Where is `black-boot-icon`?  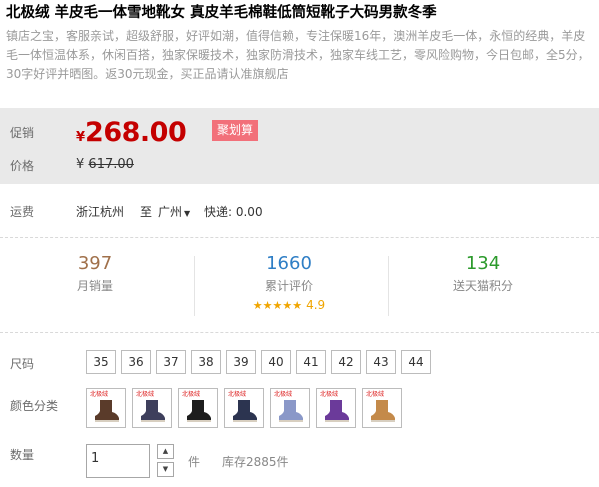
black-boot-icon is located at coordinates (199, 411).